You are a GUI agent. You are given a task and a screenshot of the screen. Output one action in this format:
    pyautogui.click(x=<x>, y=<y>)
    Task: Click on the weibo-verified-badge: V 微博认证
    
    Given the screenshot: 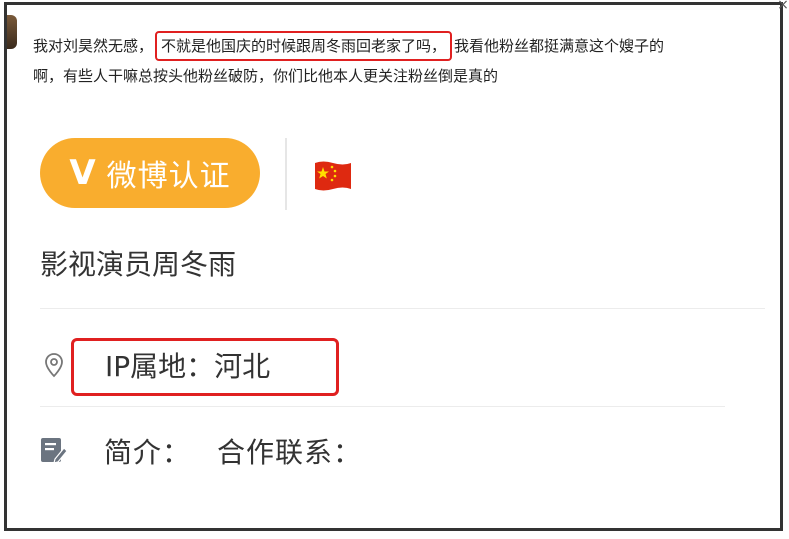 What is the action you would take?
    pyautogui.click(x=150, y=173)
    